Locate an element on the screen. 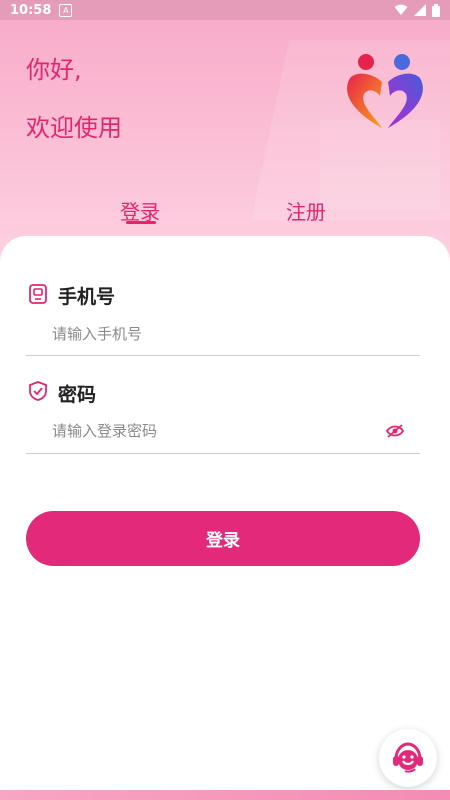 The height and width of the screenshot is (800, 450). tab-register: 注册 is located at coordinates (306, 210).